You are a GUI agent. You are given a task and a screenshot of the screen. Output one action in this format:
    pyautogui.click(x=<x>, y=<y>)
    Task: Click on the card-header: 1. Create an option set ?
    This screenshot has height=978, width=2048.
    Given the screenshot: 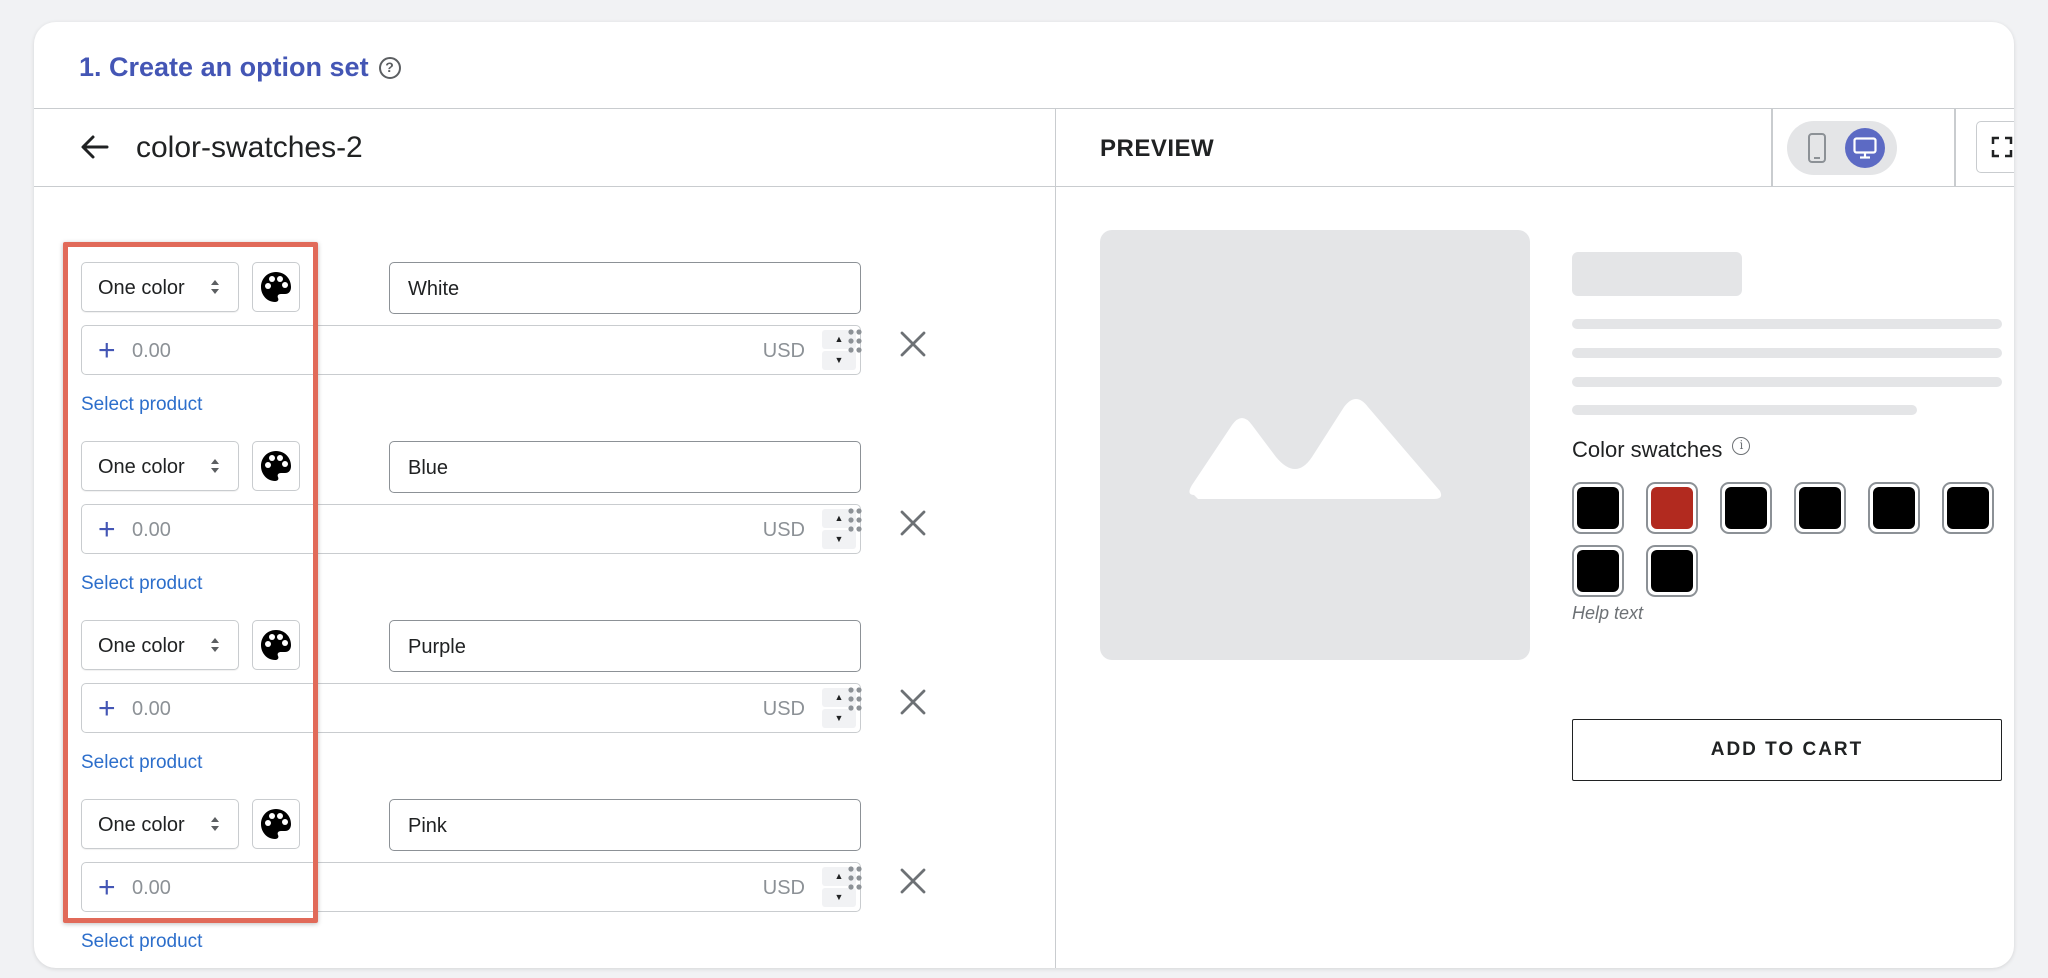 What is the action you would take?
    pyautogui.click(x=1024, y=65)
    